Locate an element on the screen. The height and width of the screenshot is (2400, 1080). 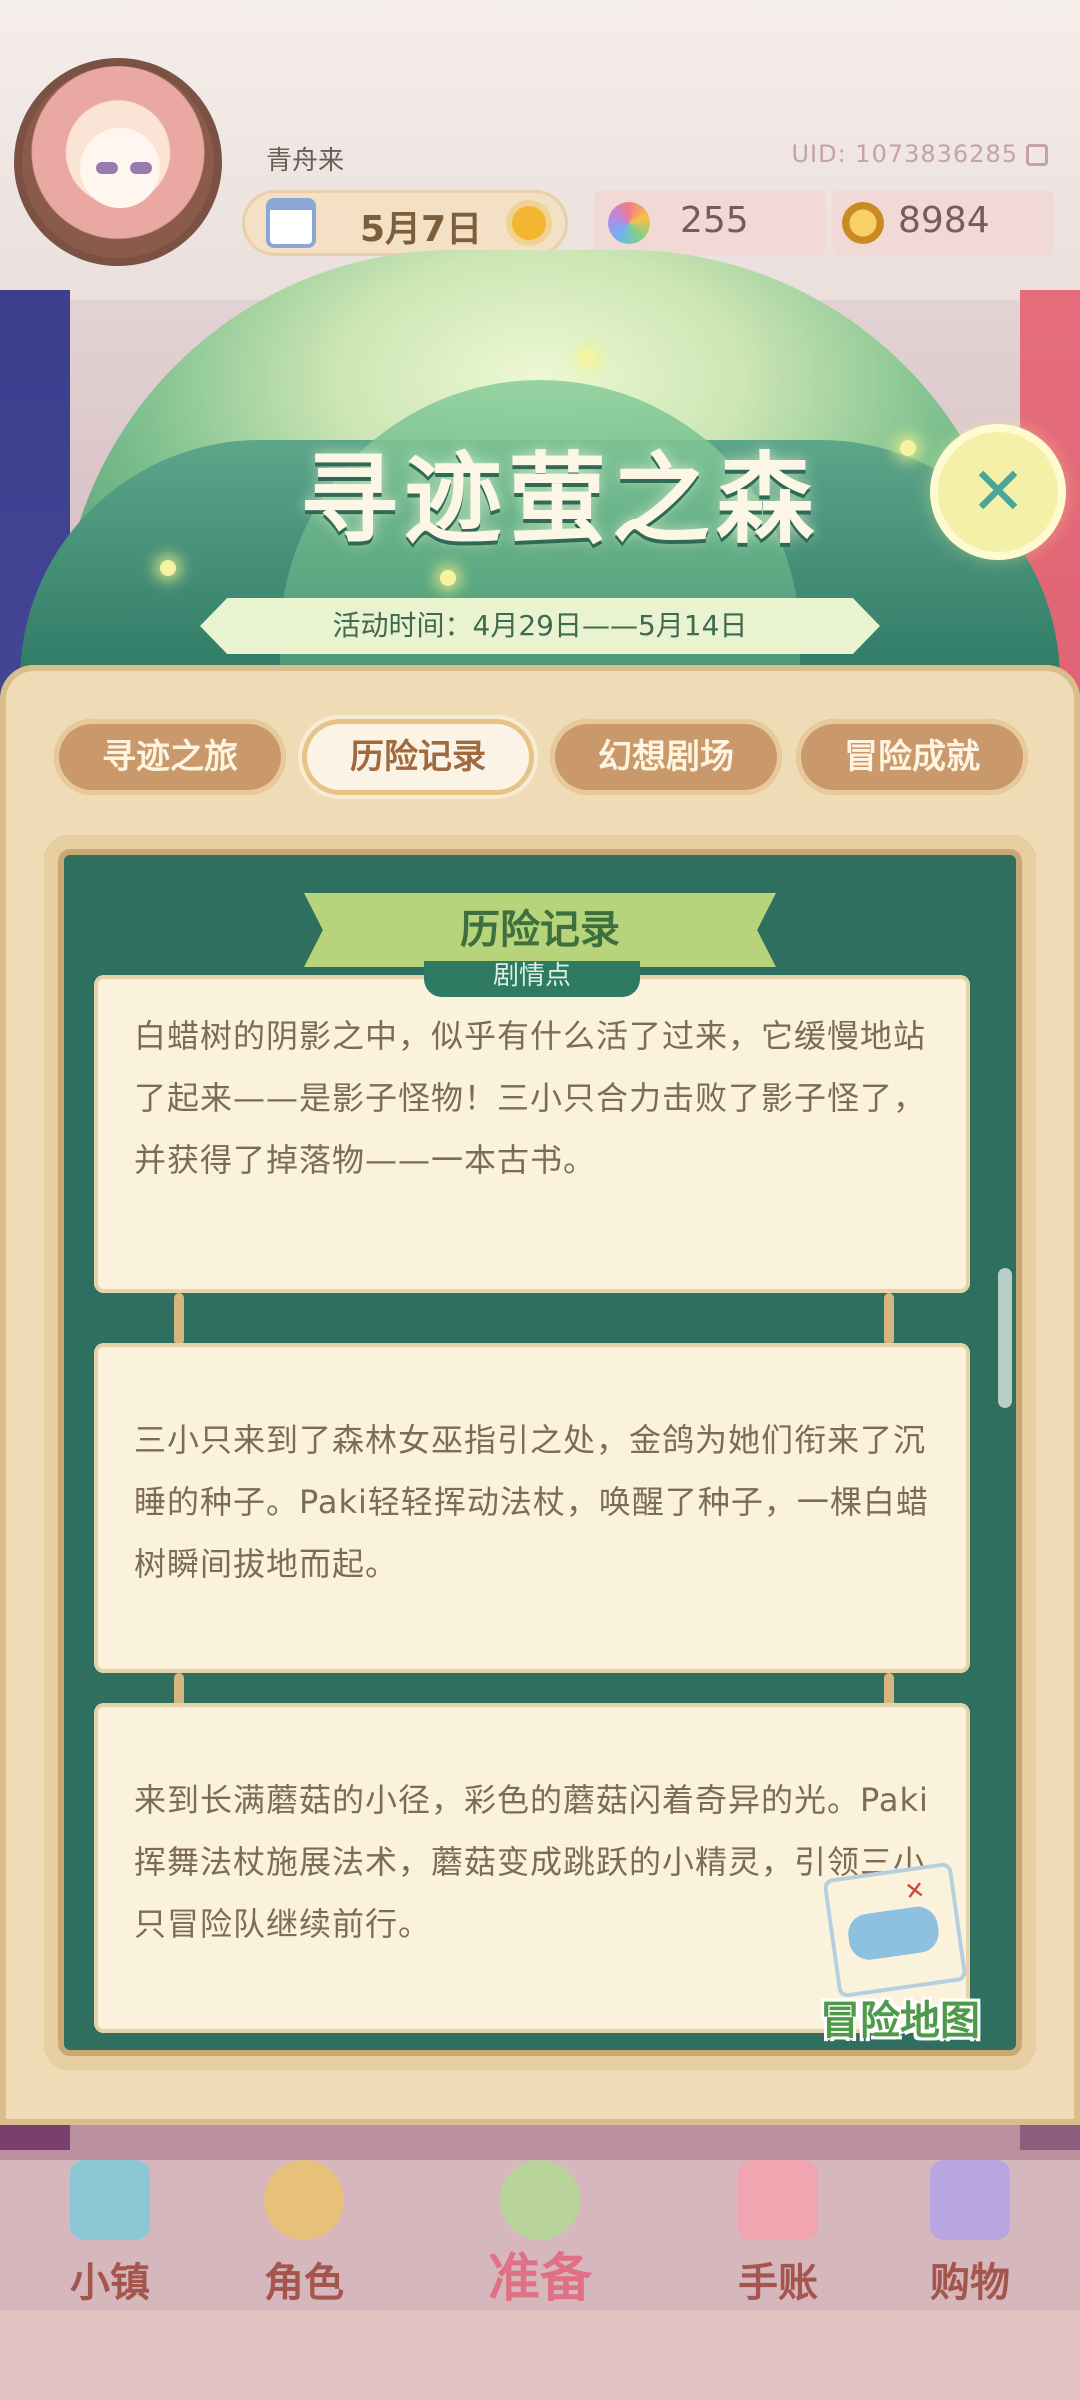
close-icon: ✕ is located at coordinates (998, 491).